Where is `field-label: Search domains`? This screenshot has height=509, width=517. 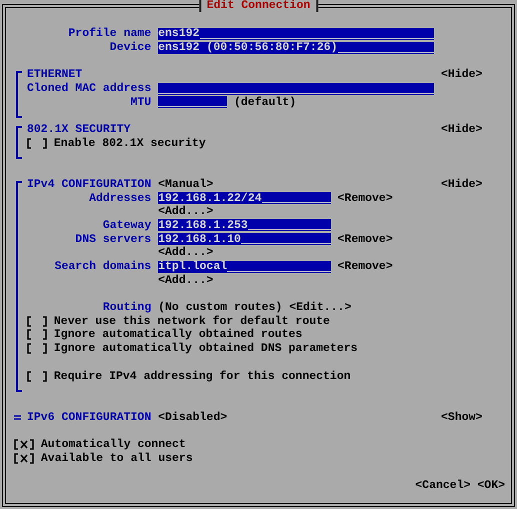 field-label: Search domains is located at coordinates (103, 267).